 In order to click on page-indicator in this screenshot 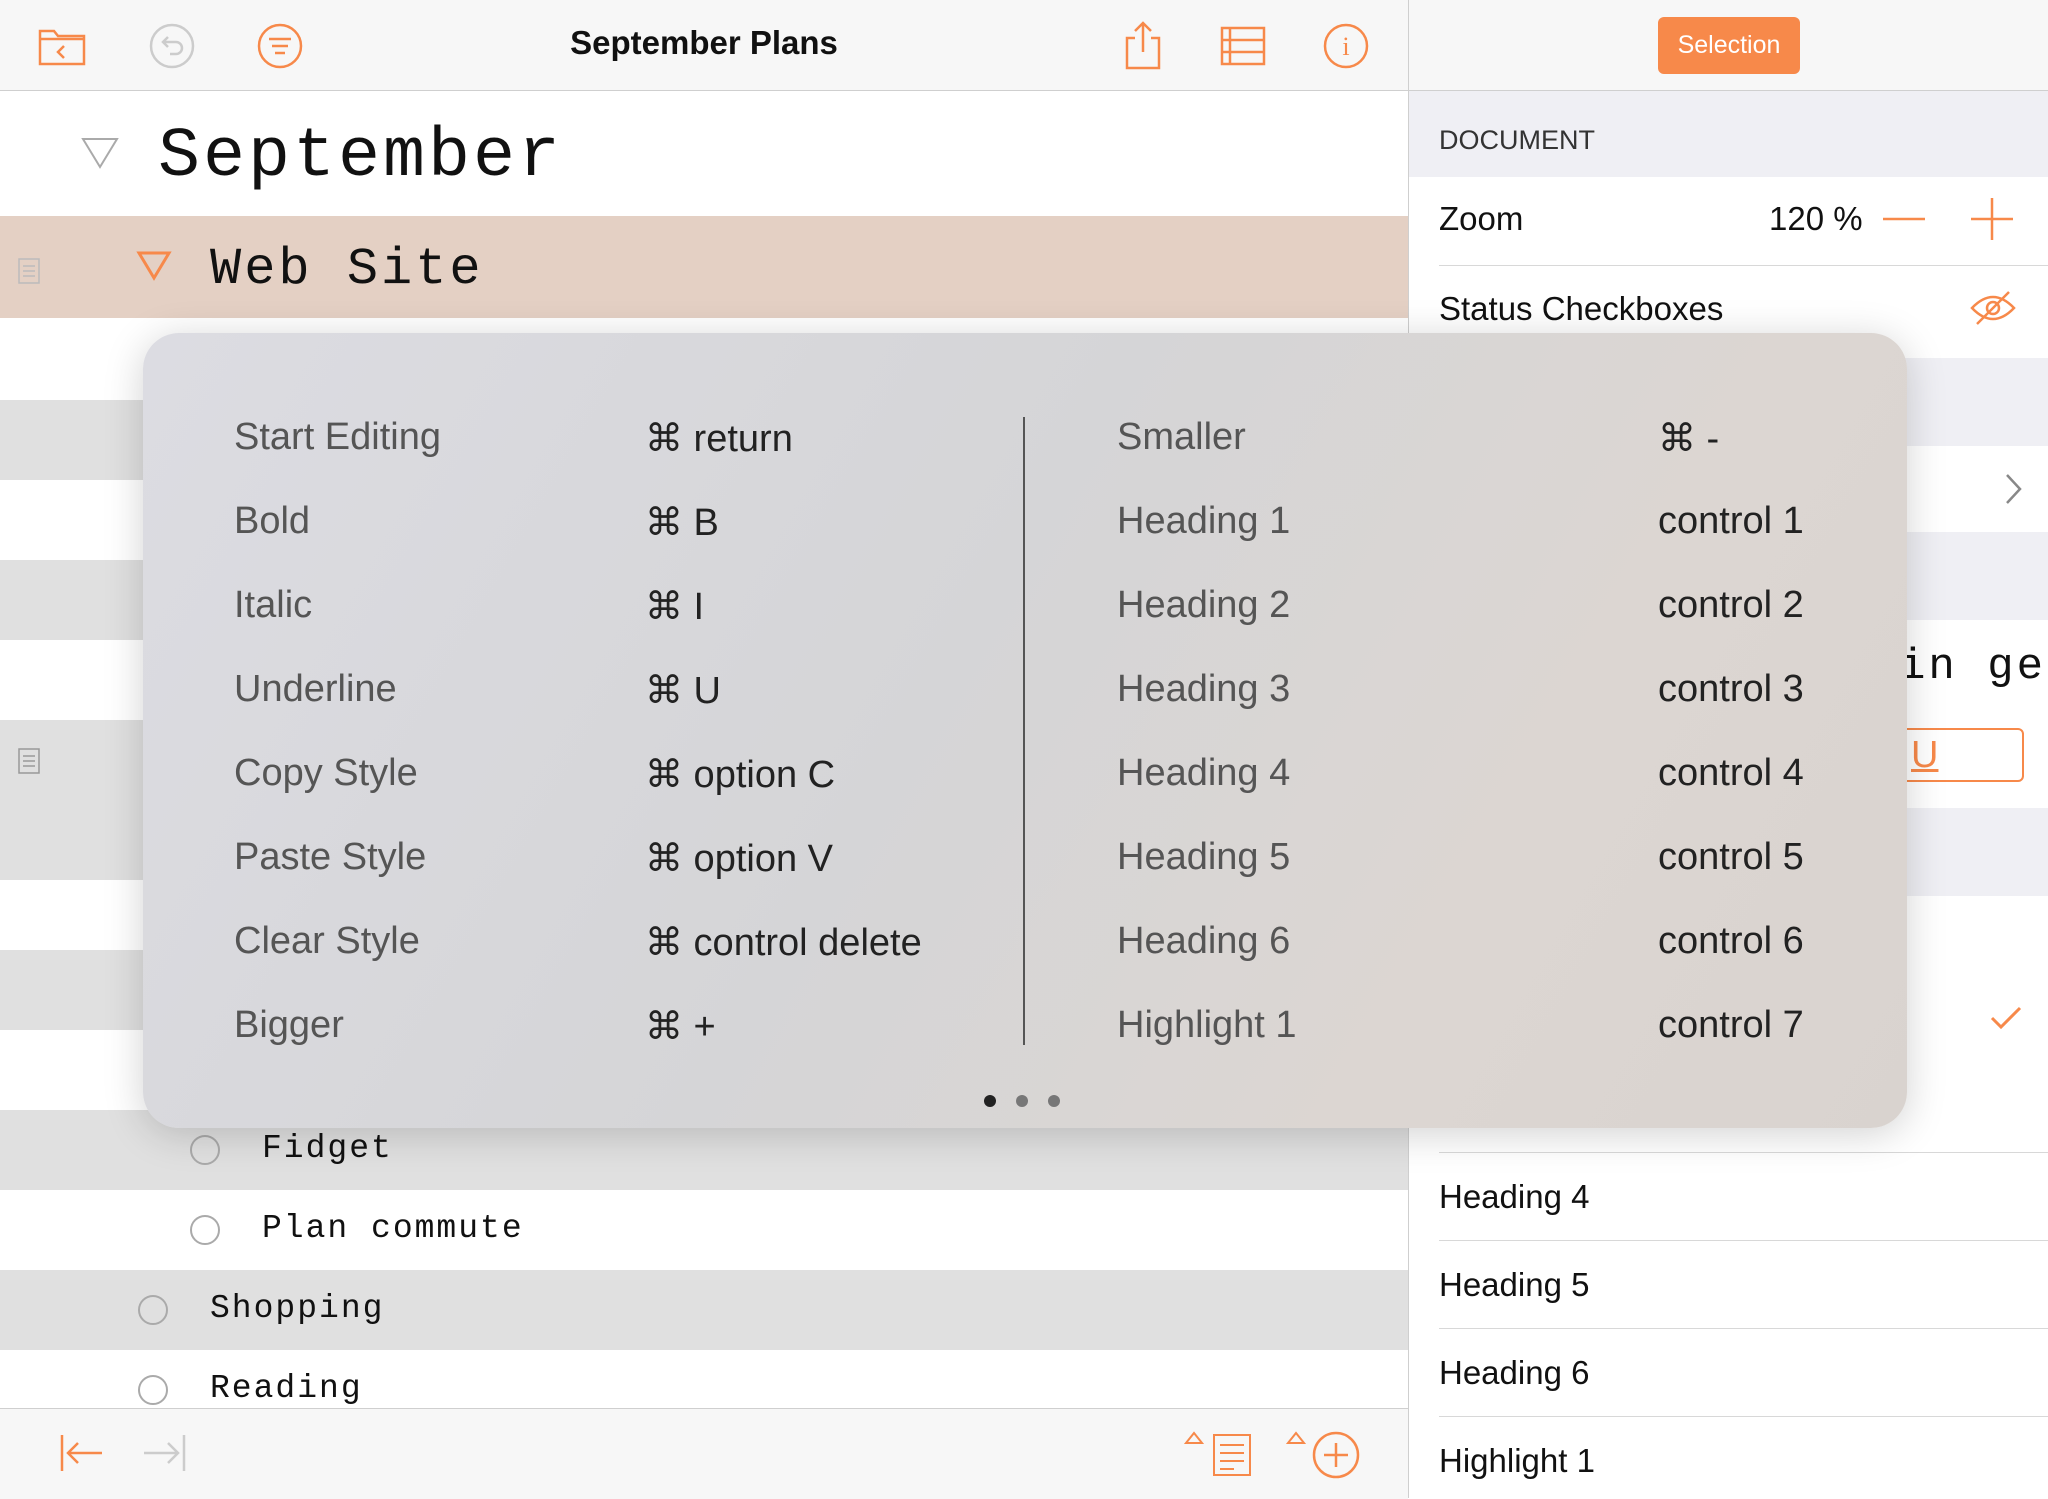, I will do `click(1024, 1102)`.